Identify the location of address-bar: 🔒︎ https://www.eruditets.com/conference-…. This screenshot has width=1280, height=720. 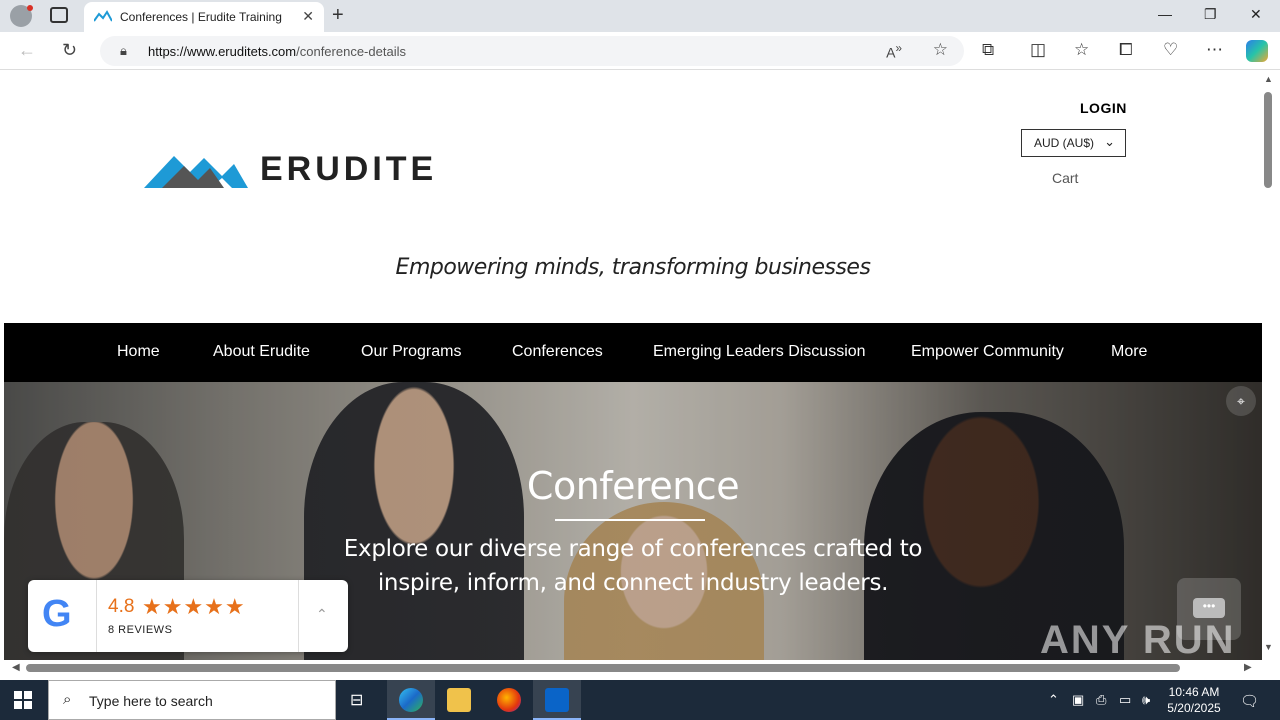
(532, 51).